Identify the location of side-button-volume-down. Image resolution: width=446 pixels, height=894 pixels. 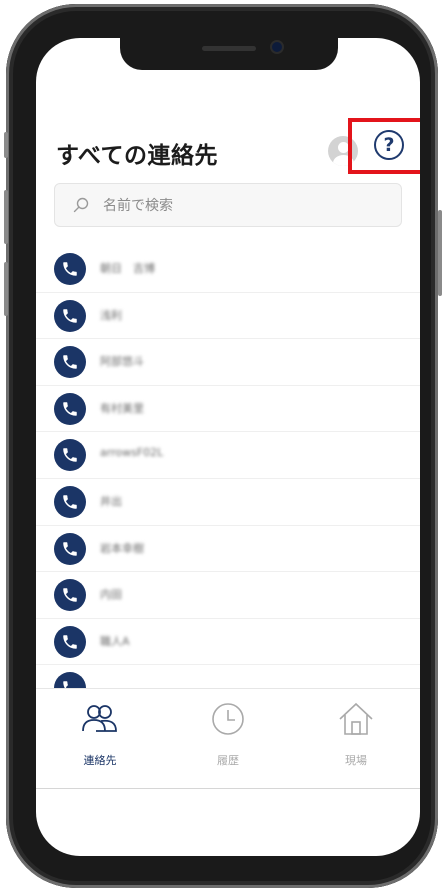
(6, 289).